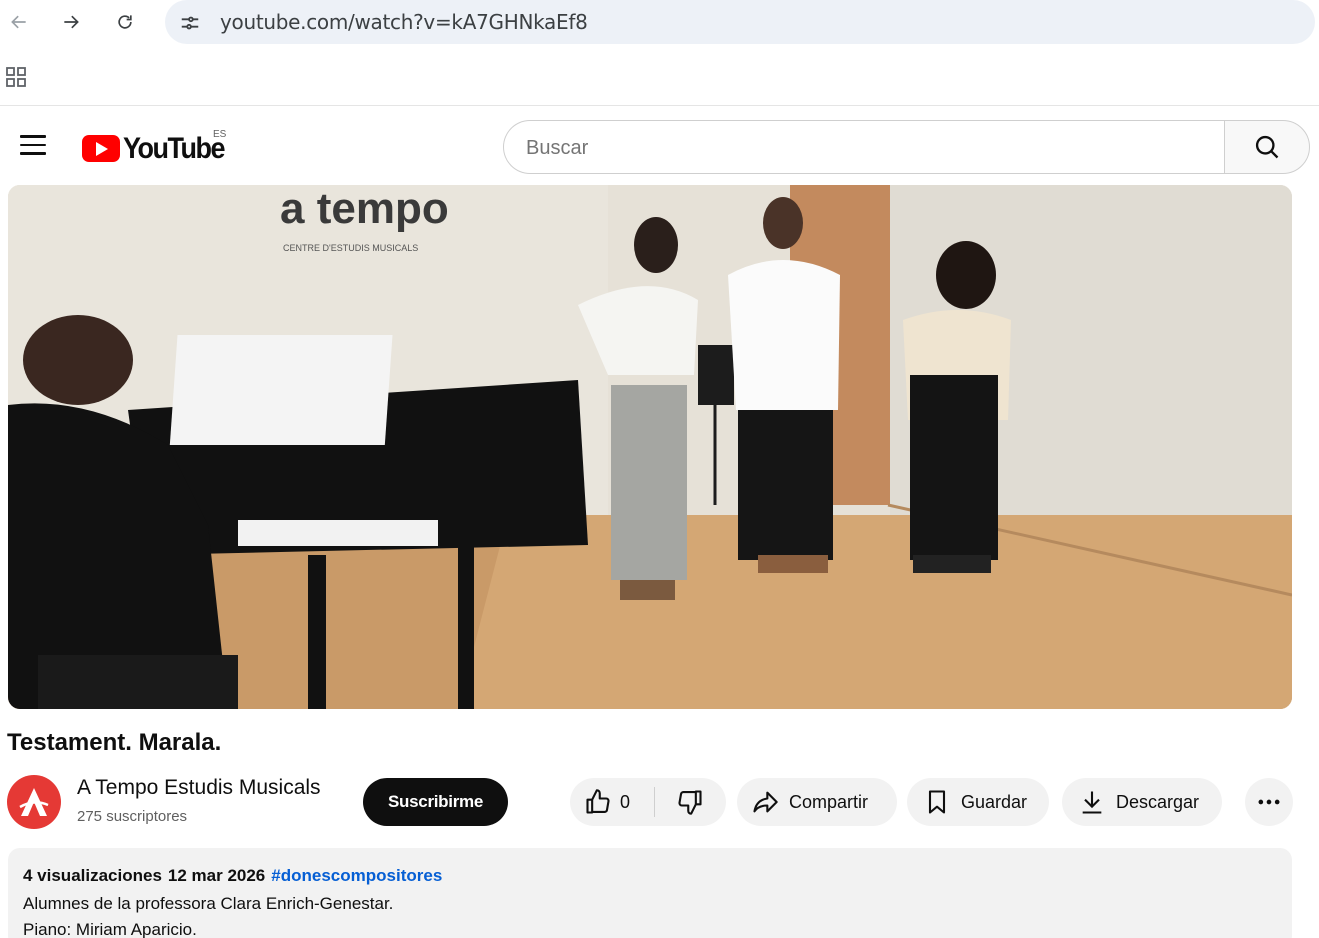  I want to click on youtube-header: YouTube ES, so click(659, 146).